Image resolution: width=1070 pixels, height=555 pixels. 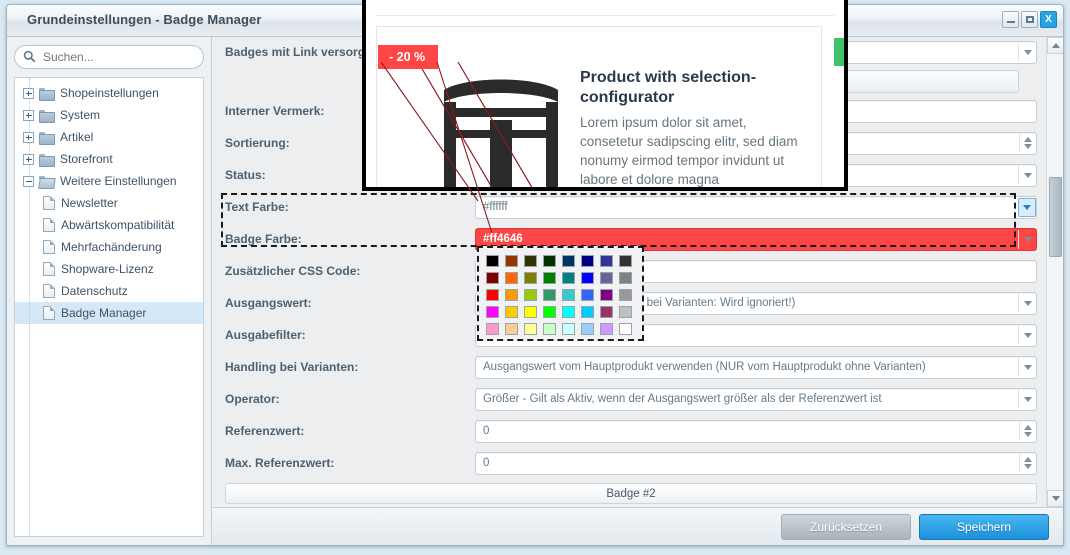 What do you see at coordinates (756, 207) in the screenshot?
I see `text-farbe-value: #ffffff` at bounding box center [756, 207].